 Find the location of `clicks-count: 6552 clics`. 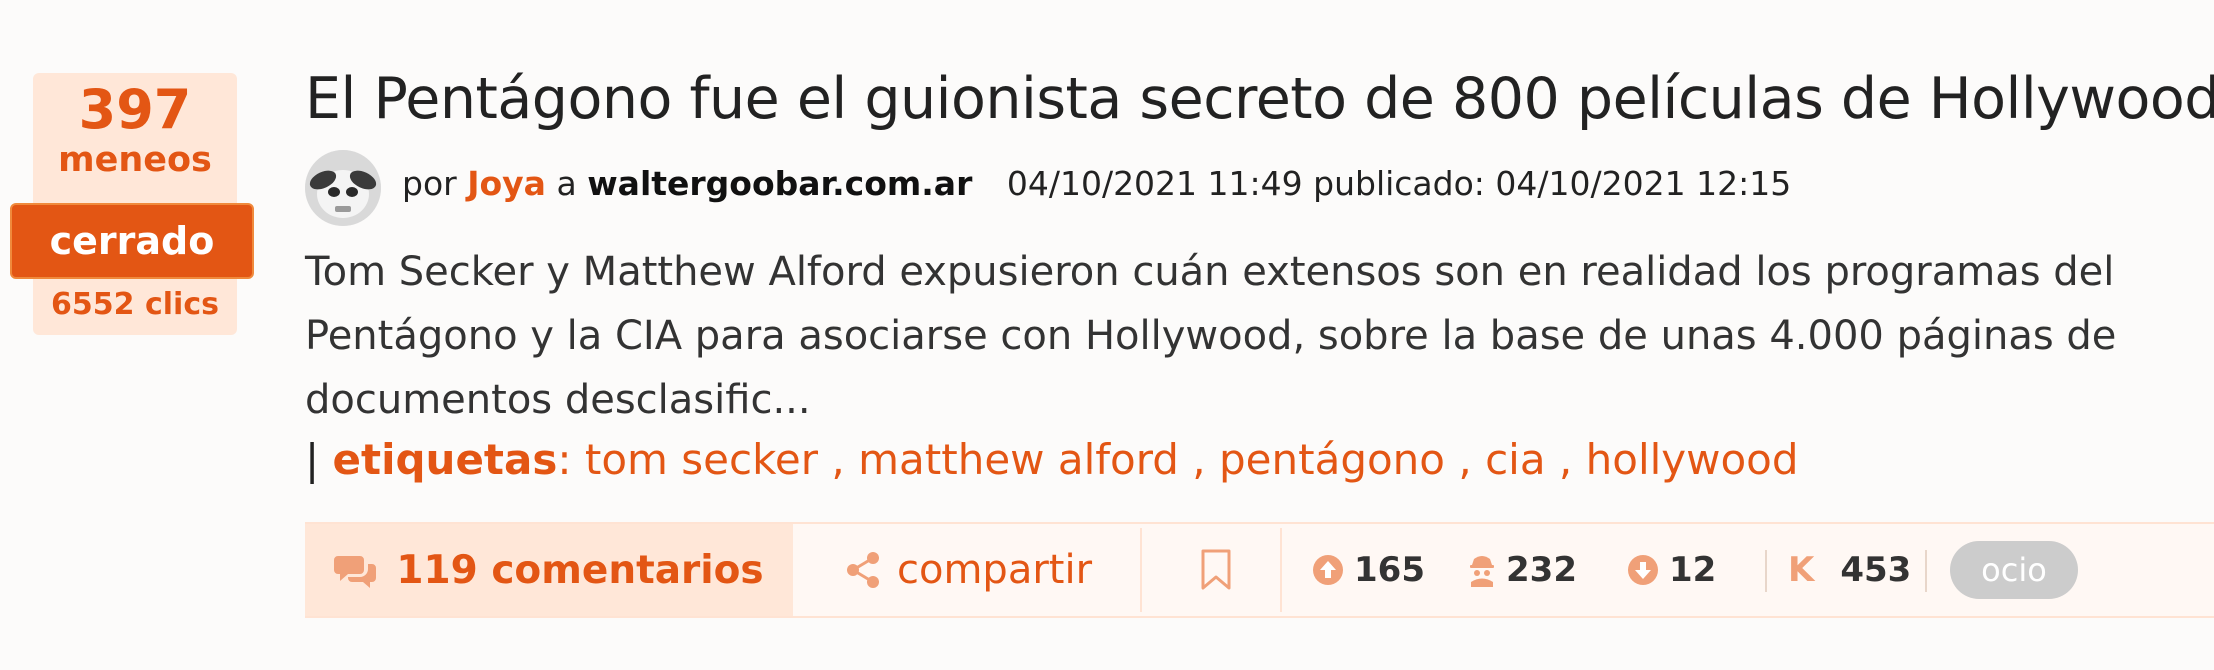

clicks-count: 6552 clics is located at coordinates (135, 304).